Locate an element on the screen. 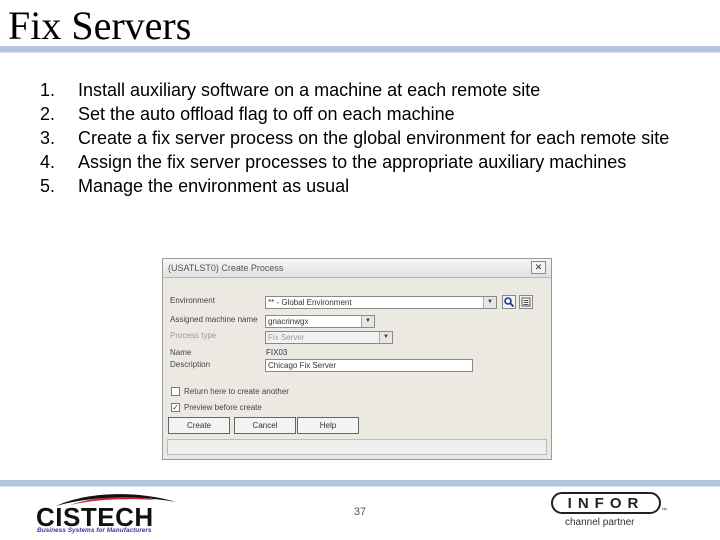 This screenshot has width=720, height=540. cistech-tagline: Business Systems for Manufacturers is located at coordinates (94, 530).